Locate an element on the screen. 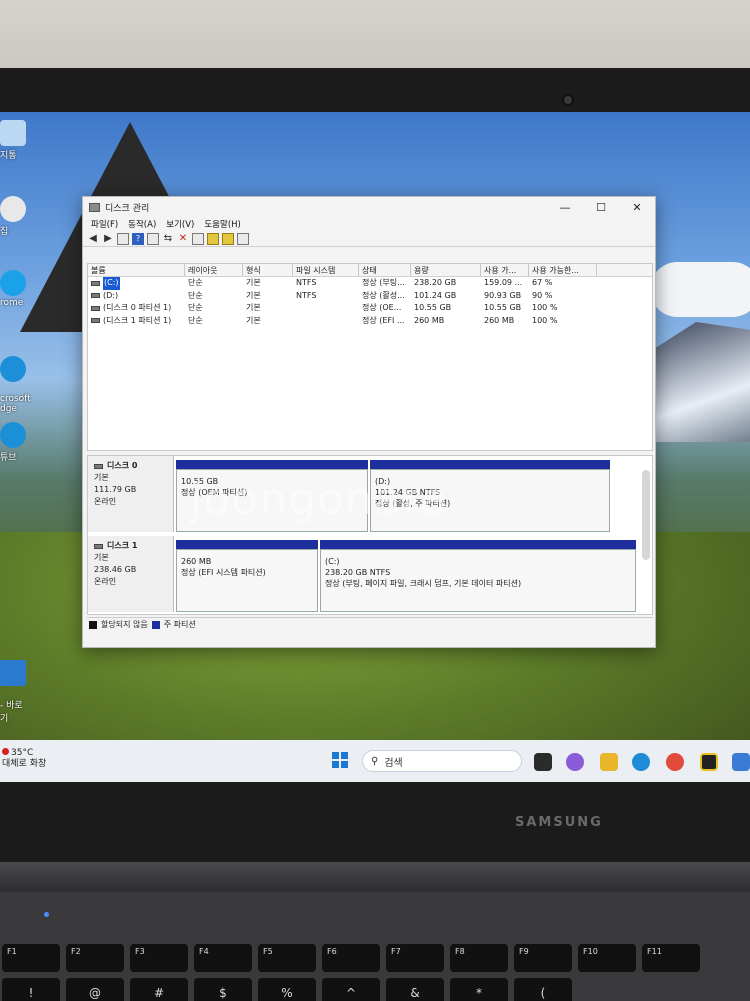  forward-icon: ▶ is located at coordinates (108, 239).